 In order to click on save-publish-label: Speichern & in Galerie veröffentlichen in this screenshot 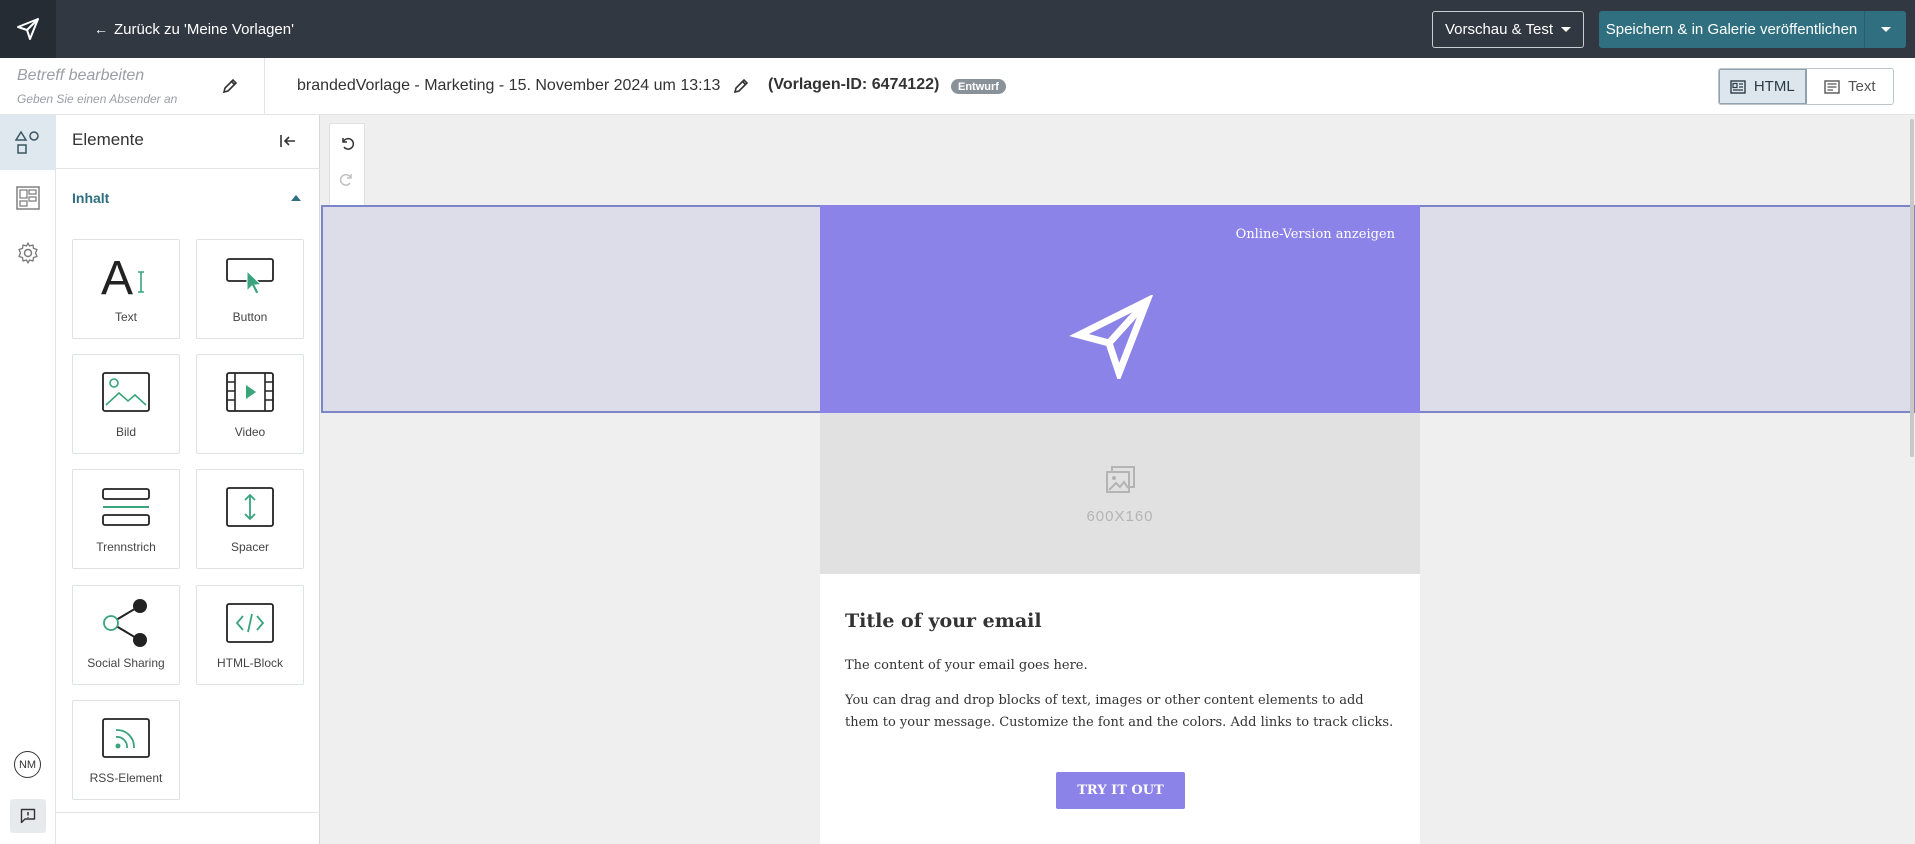, I will do `click(1731, 29)`.